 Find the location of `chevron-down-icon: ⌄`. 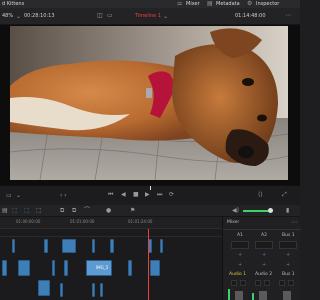

chevron-down-icon: ⌄ is located at coordinates (18, 17).